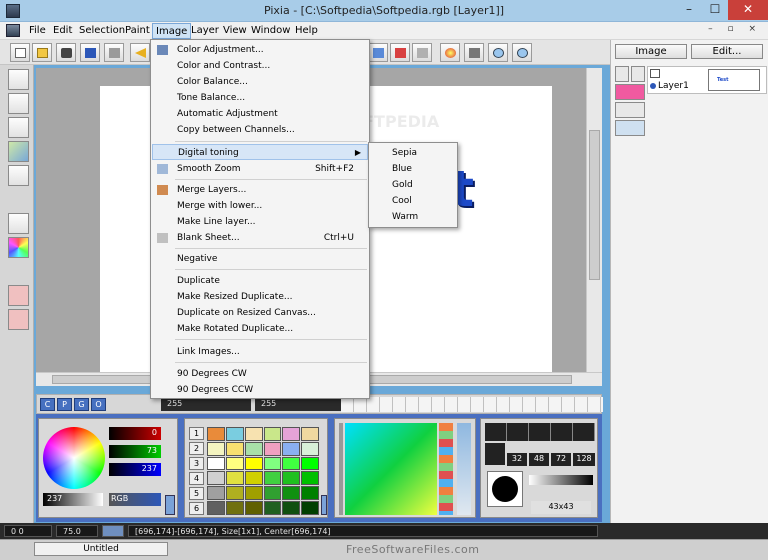 This screenshot has height=560, width=768. What do you see at coordinates (391, 469) in the screenshot?
I see `gradient-field` at bounding box center [391, 469].